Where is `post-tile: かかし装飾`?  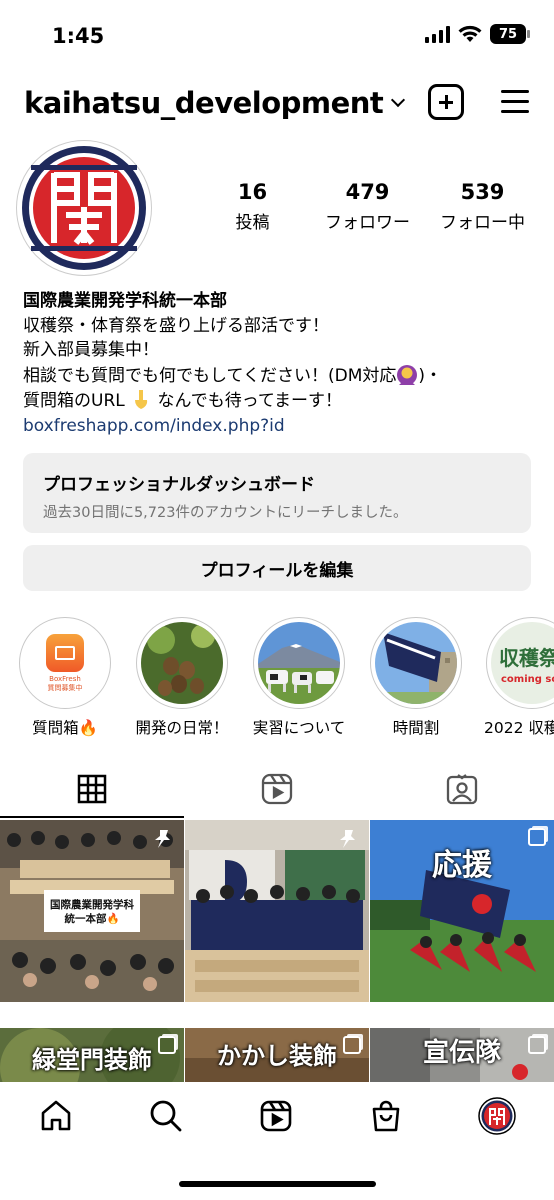
post-tile: かかし装飾 is located at coordinates (277, 1055).